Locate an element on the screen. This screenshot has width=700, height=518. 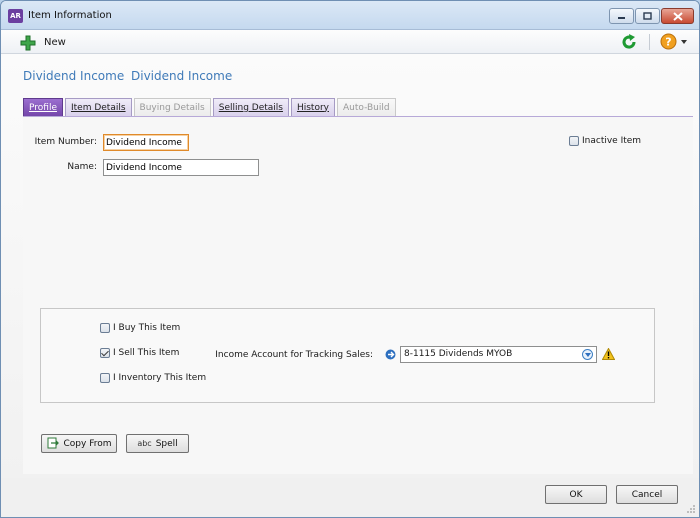
refresh-button is located at coordinates (629, 43).